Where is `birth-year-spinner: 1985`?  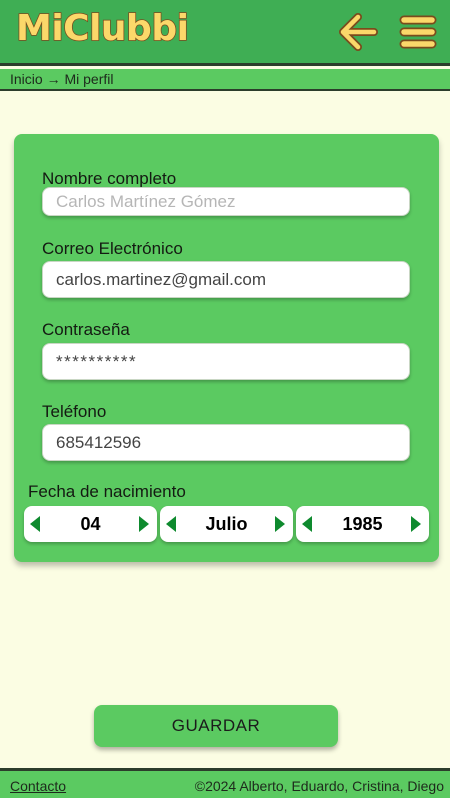
birth-year-spinner: 1985 is located at coordinates (362, 524).